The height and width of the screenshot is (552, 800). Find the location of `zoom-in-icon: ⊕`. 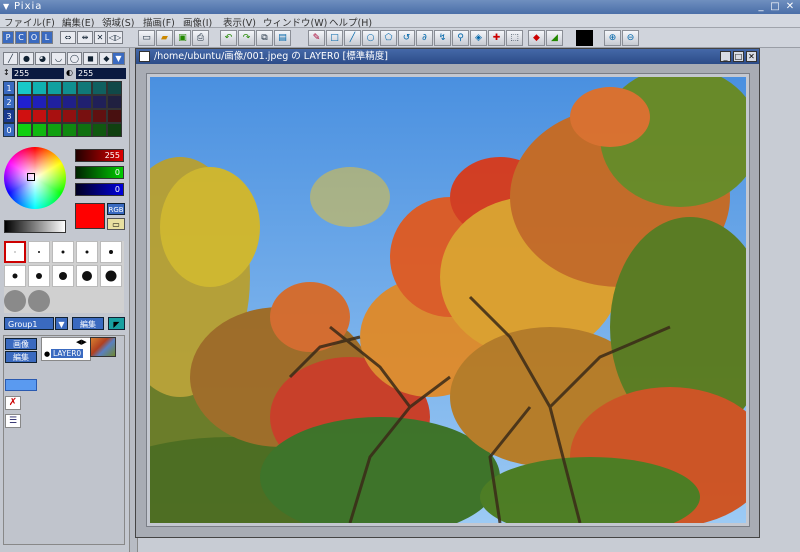

zoom-in-icon: ⊕ is located at coordinates (612, 38).